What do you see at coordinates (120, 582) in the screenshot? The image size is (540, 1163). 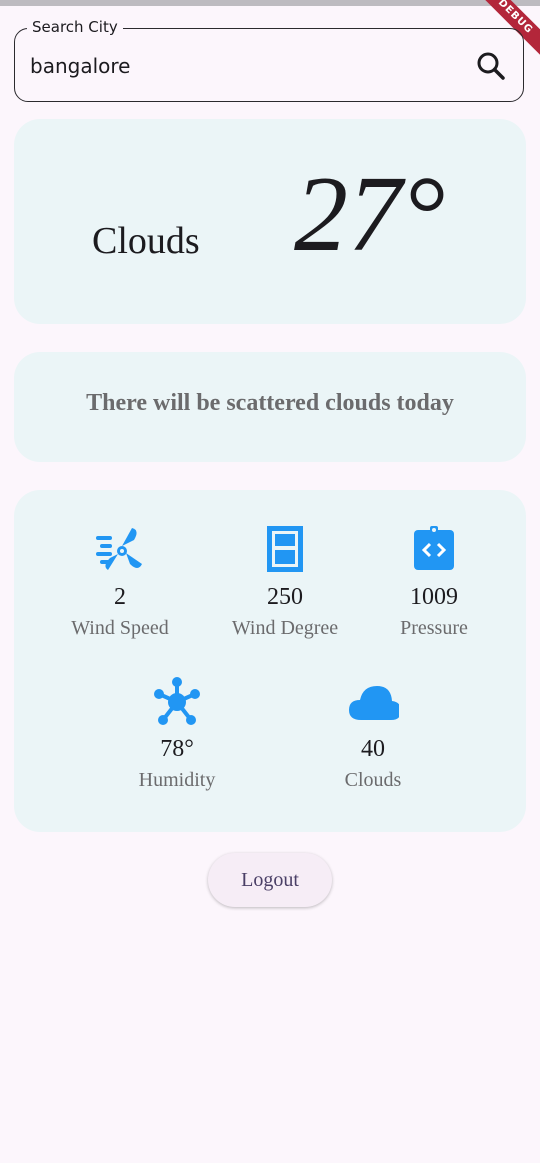 I see `stat-wind-speed: 2 Wind Speed` at bounding box center [120, 582].